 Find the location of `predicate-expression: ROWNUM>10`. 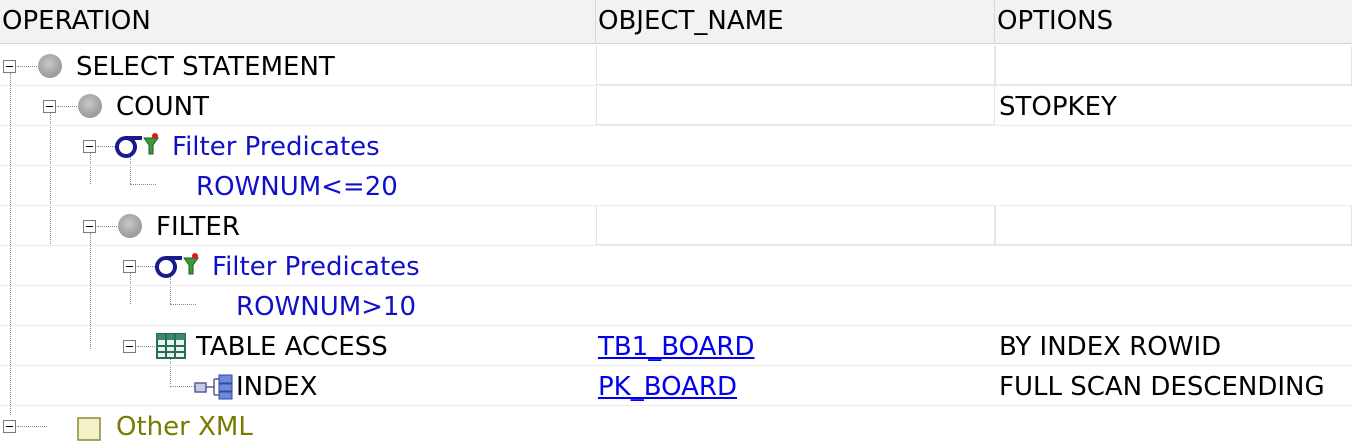

predicate-expression: ROWNUM>10 is located at coordinates (326, 307).